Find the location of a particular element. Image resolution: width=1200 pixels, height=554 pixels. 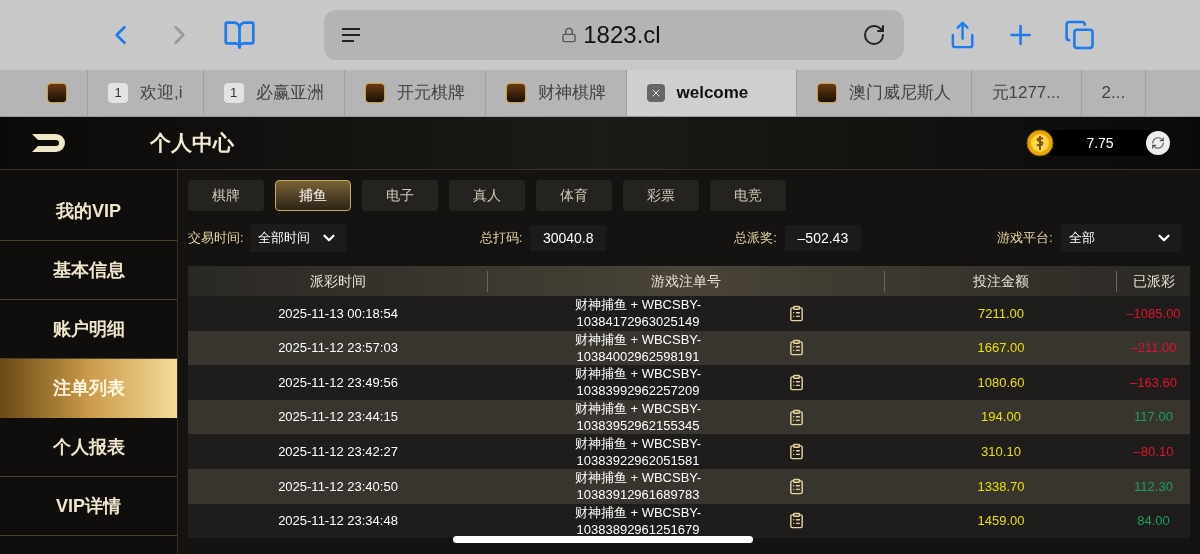

game-tab: 电竞 is located at coordinates (748, 195).